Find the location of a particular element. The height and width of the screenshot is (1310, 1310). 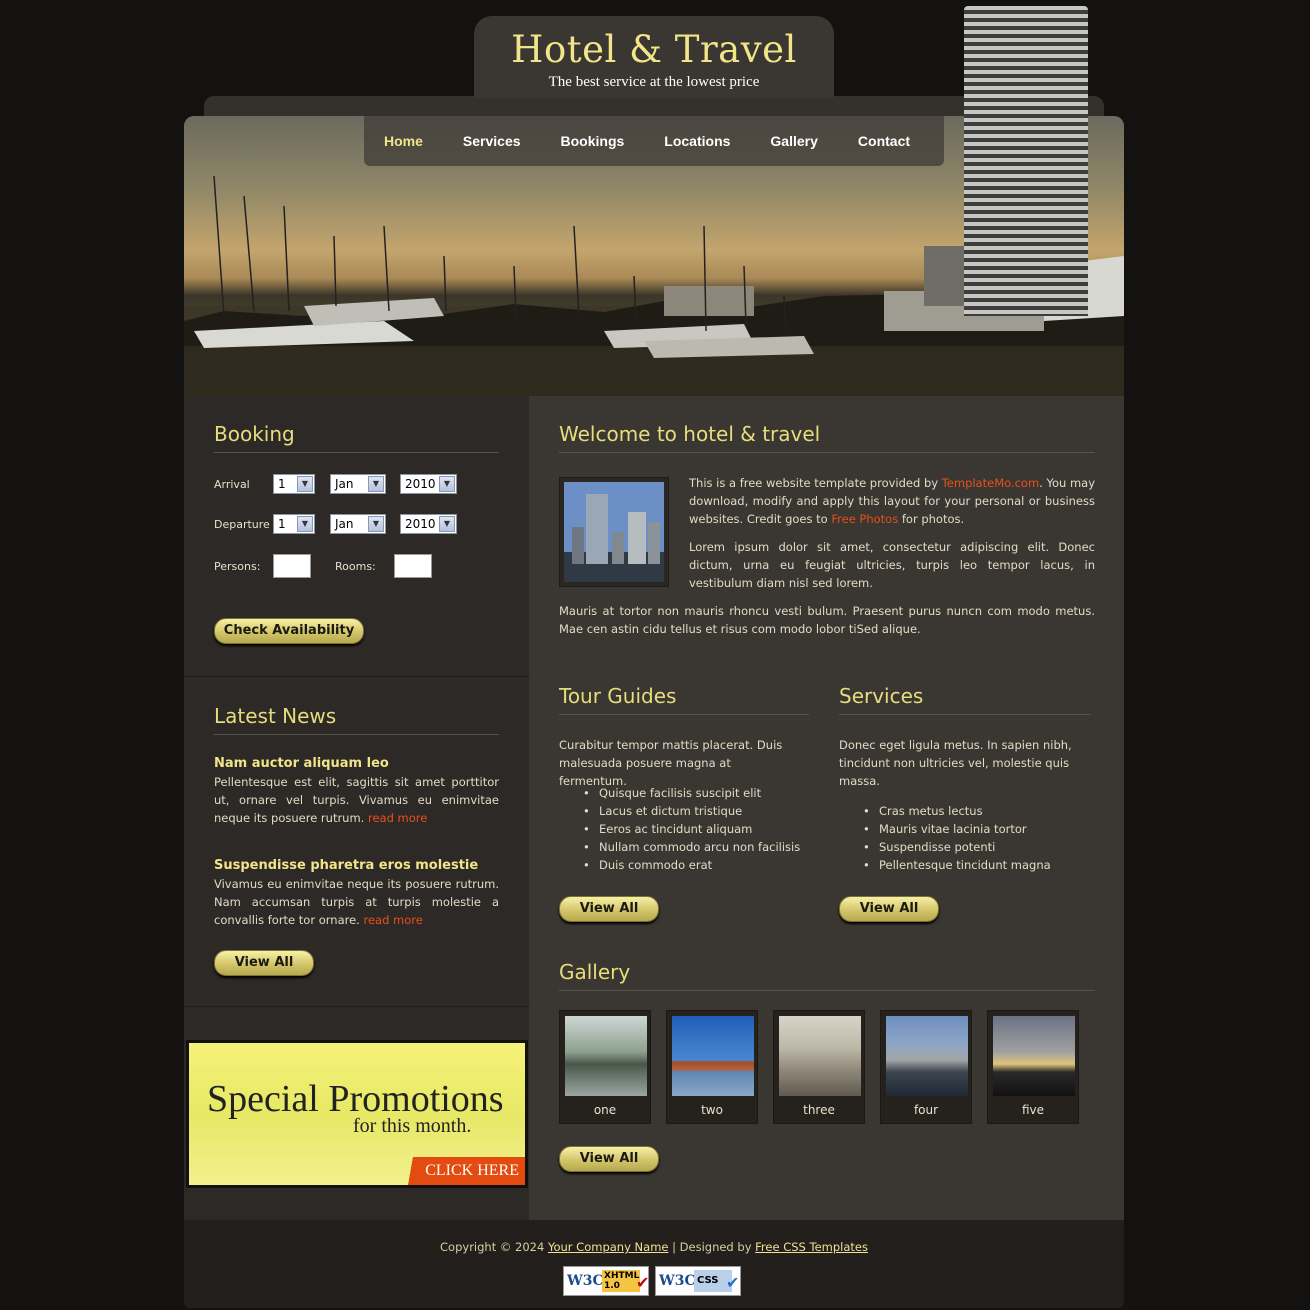

check-availability-button: Check Availability is located at coordinates (289, 631).